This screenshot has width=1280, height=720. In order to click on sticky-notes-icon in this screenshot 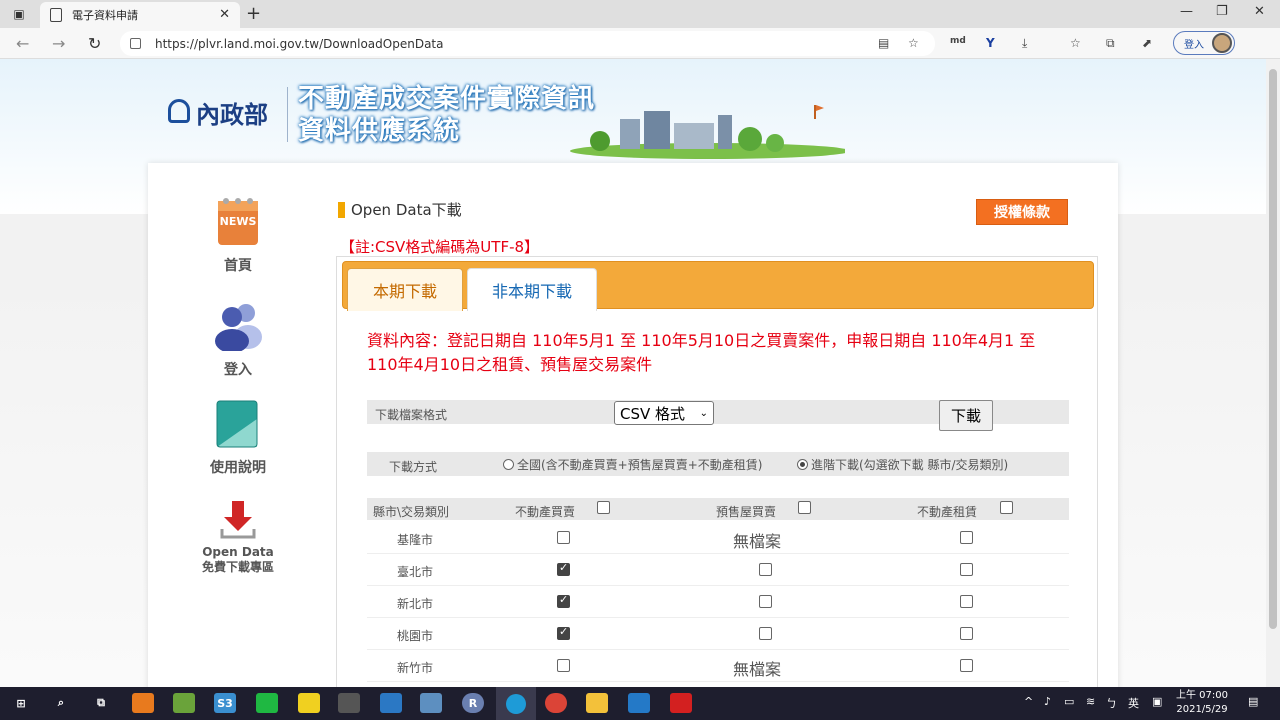, I will do `click(309, 703)`.